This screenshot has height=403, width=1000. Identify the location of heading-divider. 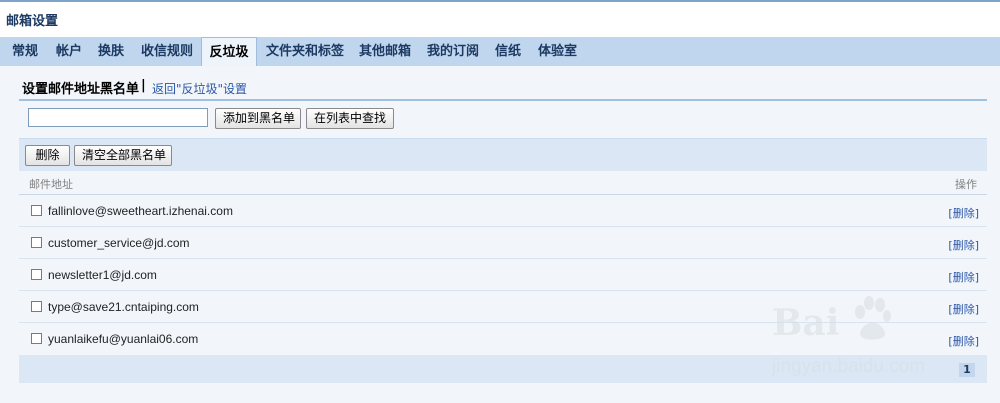
(503, 100).